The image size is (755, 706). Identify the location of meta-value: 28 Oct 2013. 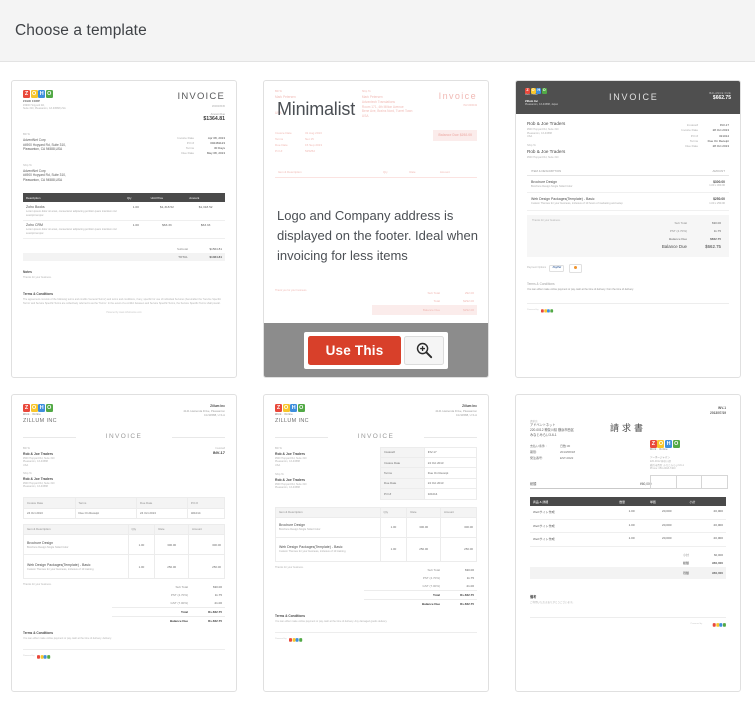
(720, 130).